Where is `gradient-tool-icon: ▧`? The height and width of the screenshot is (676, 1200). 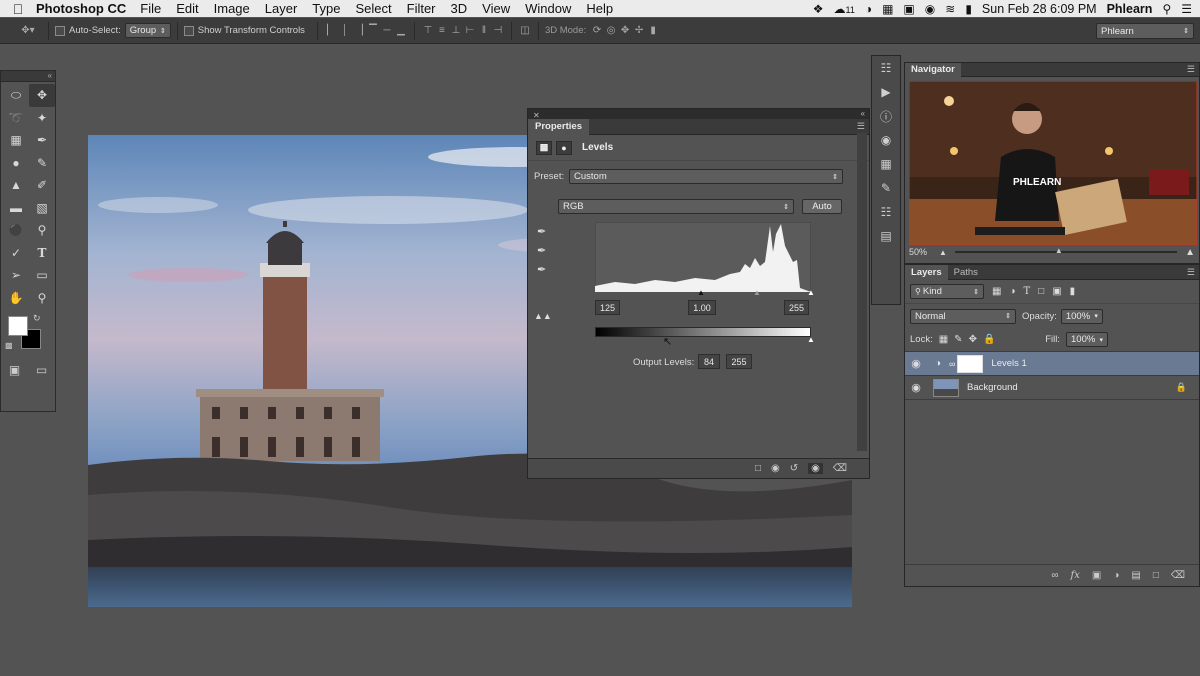
gradient-tool-icon: ▧ is located at coordinates (42, 208).